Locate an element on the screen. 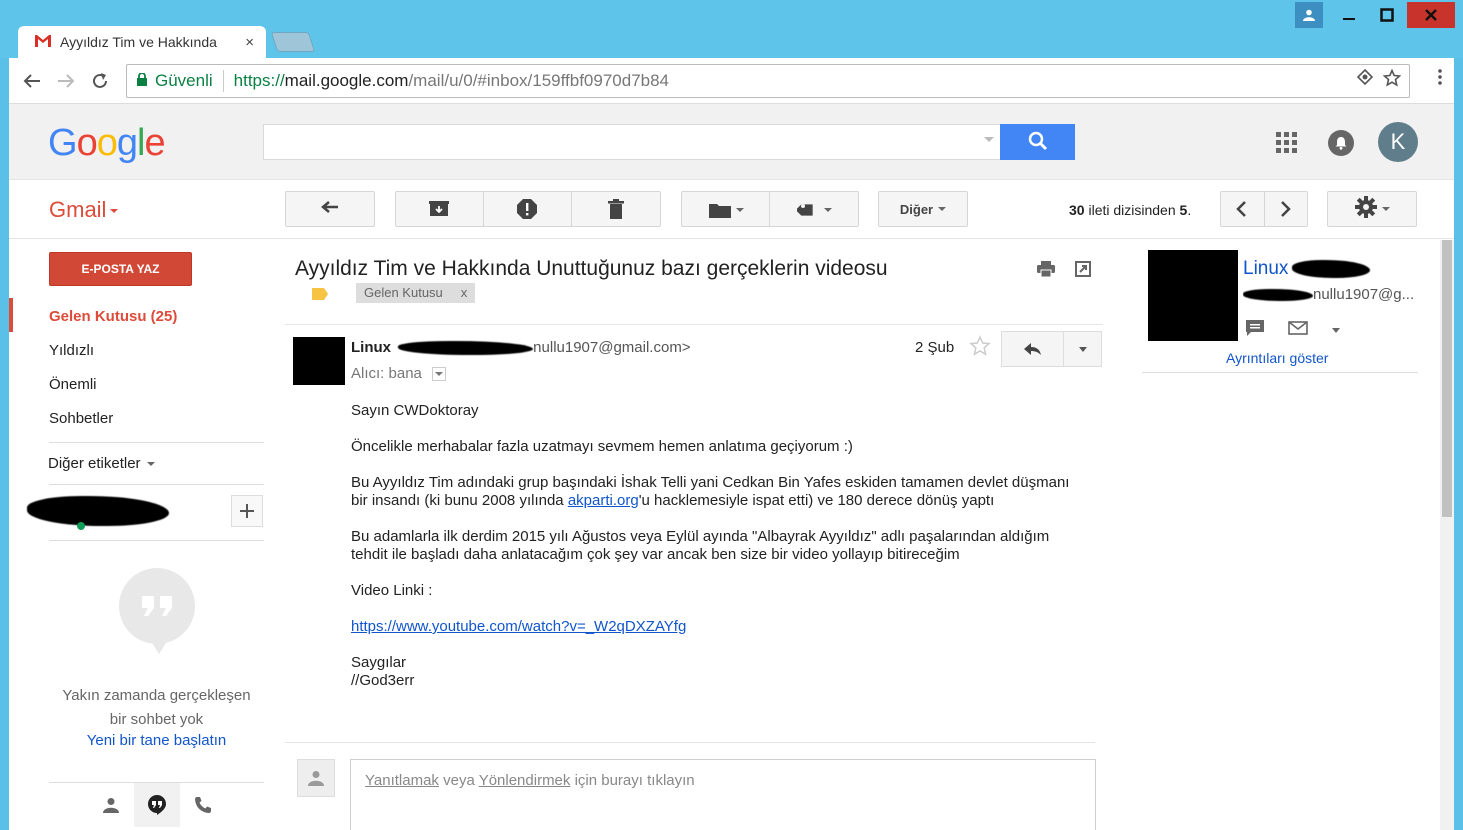  video-label: Video Linki : is located at coordinates (392, 590).